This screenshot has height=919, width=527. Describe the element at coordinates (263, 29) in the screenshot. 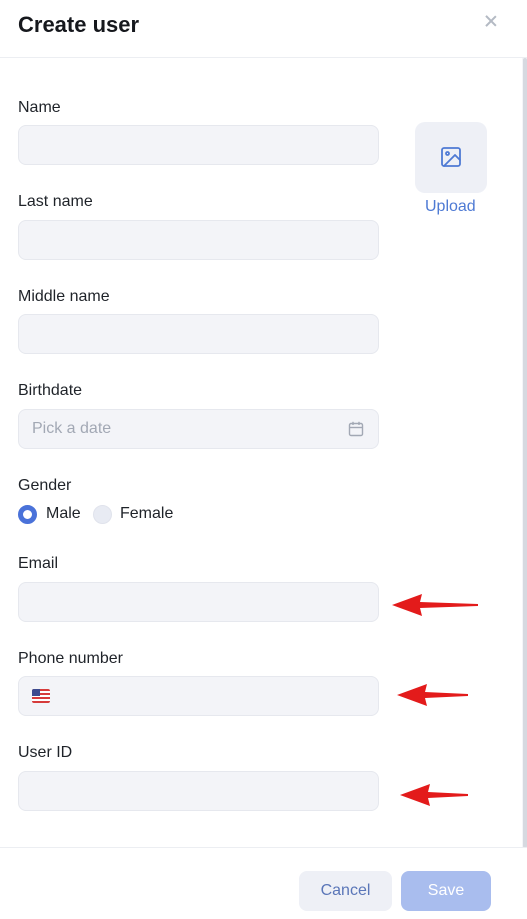

I see `dialog-header: Create user` at that location.